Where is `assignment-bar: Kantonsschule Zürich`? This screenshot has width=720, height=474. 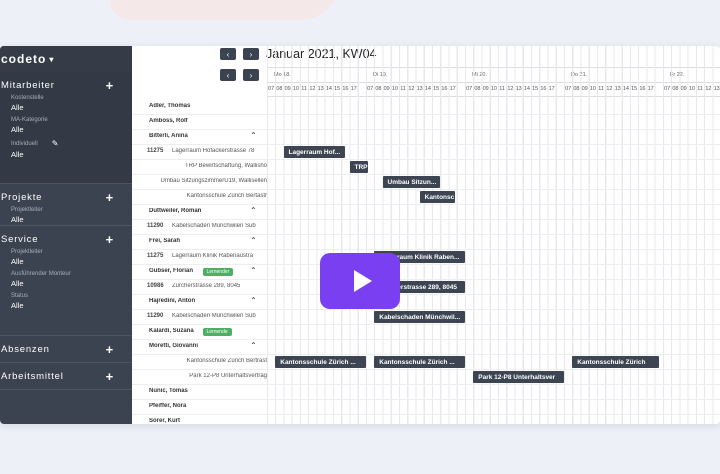 assignment-bar: Kantonsschule Zürich is located at coordinates (615, 362).